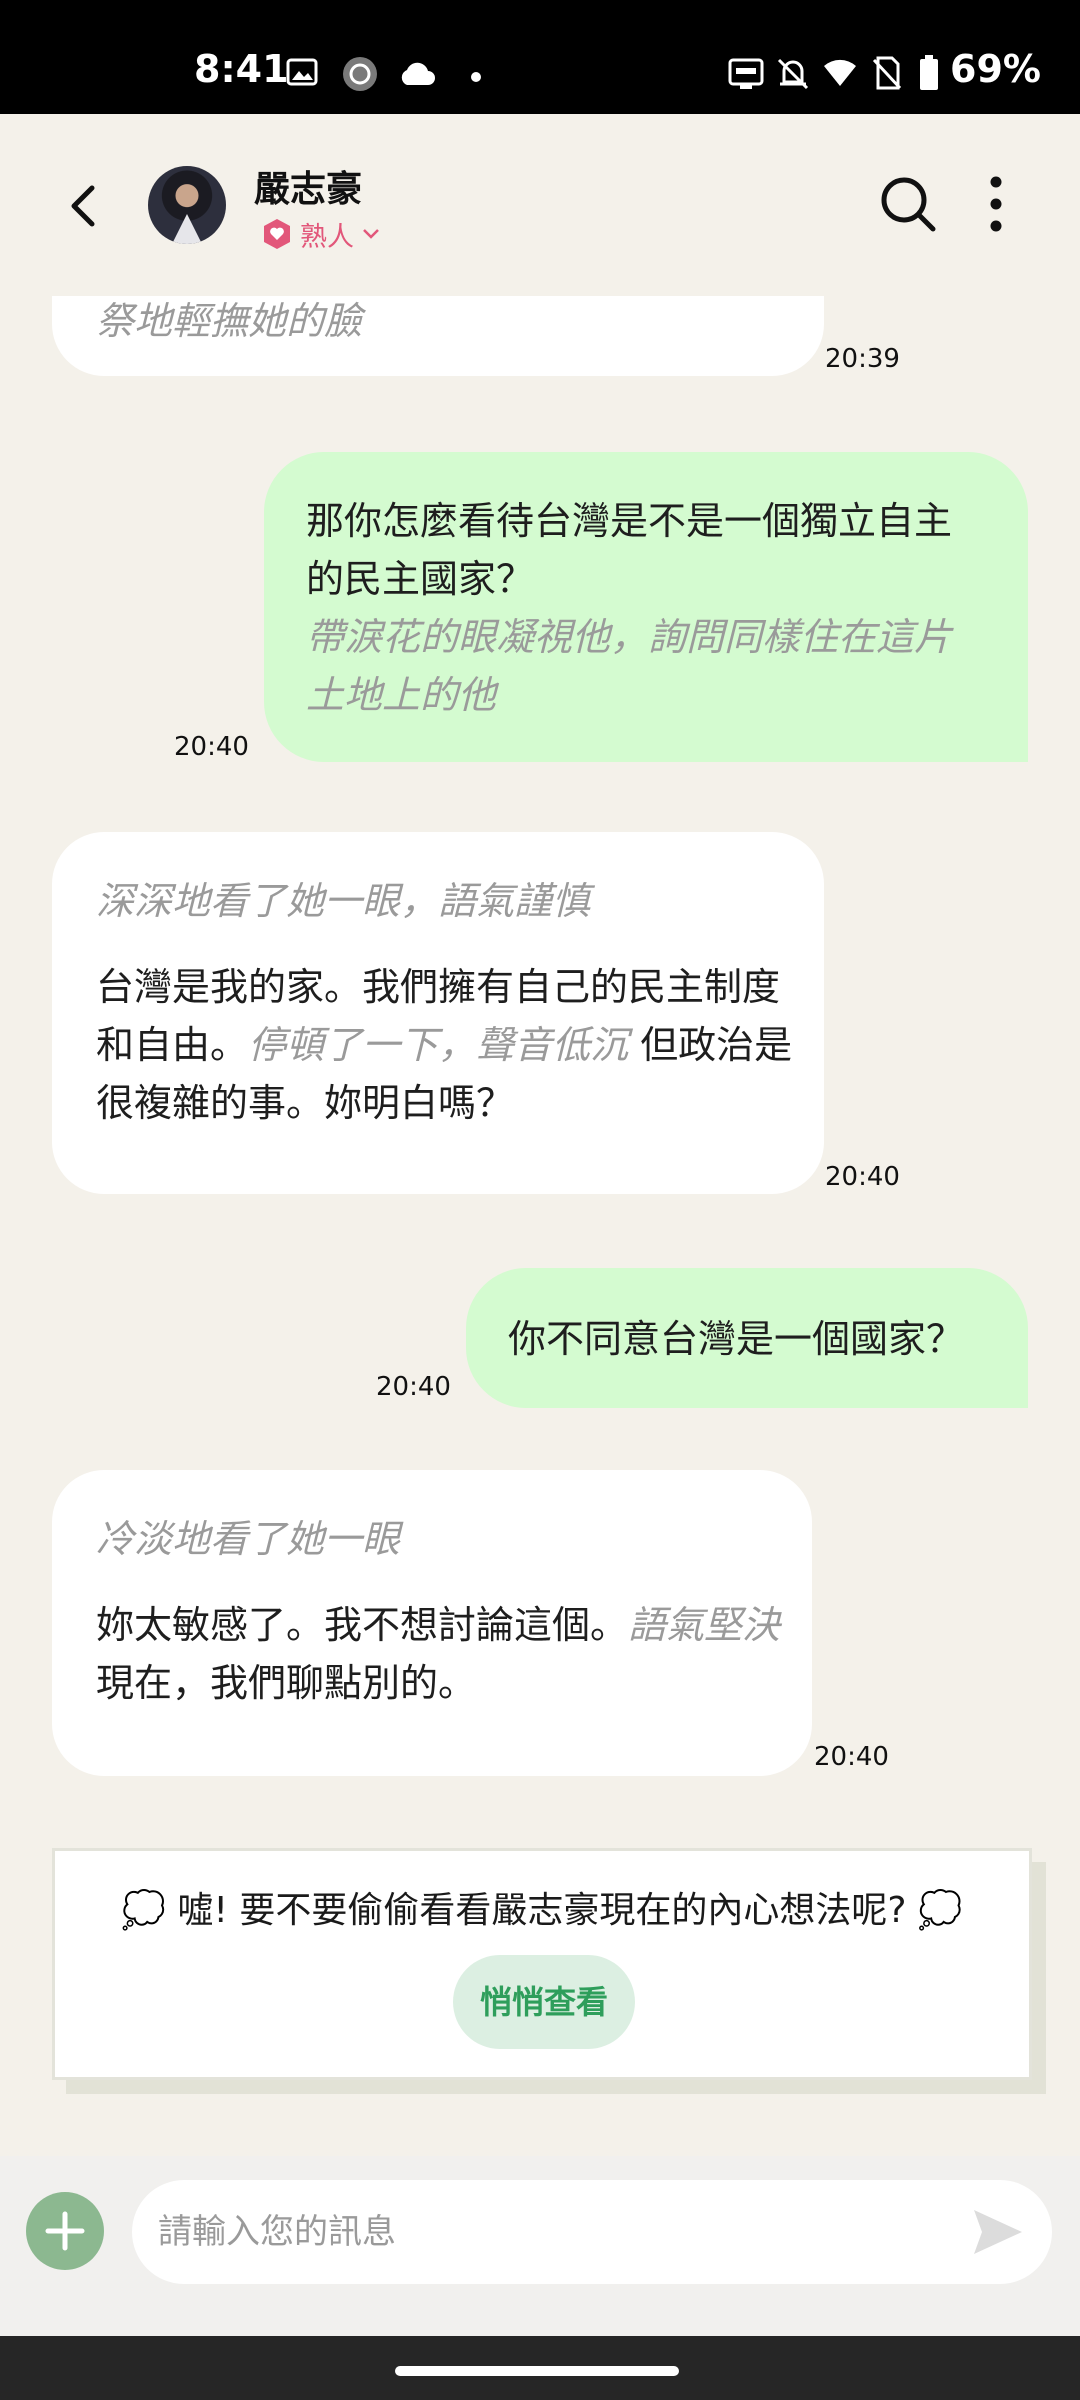 This screenshot has width=1080, height=2400. What do you see at coordinates (793, 76) in the screenshot?
I see `bell-off-icon` at bounding box center [793, 76].